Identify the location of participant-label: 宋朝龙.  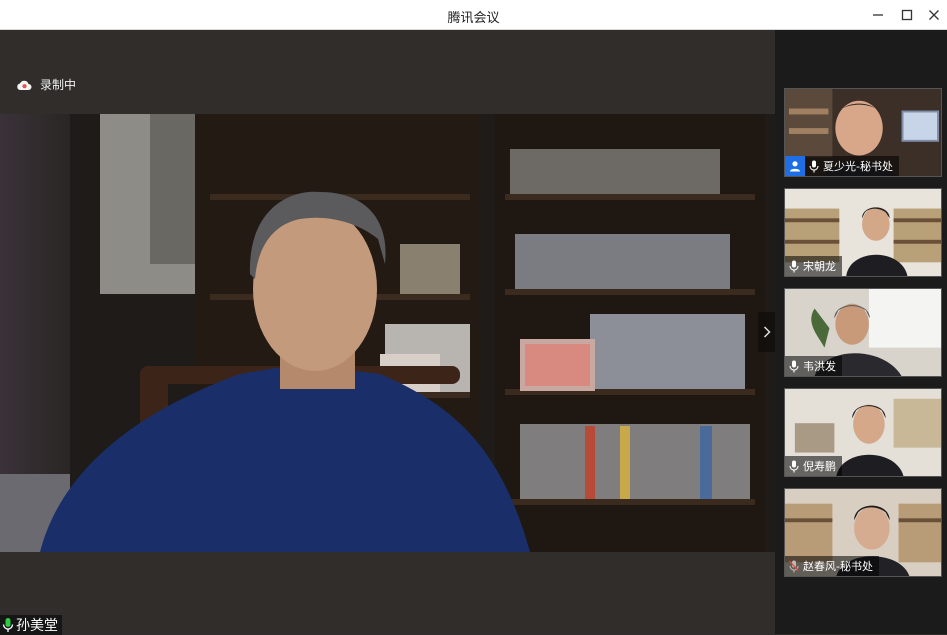
(813, 266).